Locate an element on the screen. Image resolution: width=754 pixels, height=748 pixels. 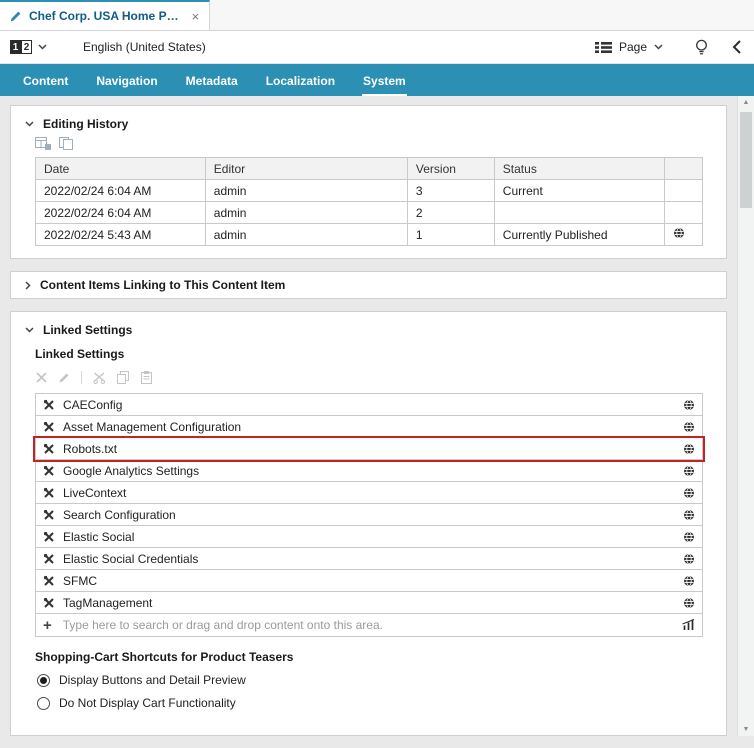
site-dropdown-chevron-icon is located at coordinates (42, 47).